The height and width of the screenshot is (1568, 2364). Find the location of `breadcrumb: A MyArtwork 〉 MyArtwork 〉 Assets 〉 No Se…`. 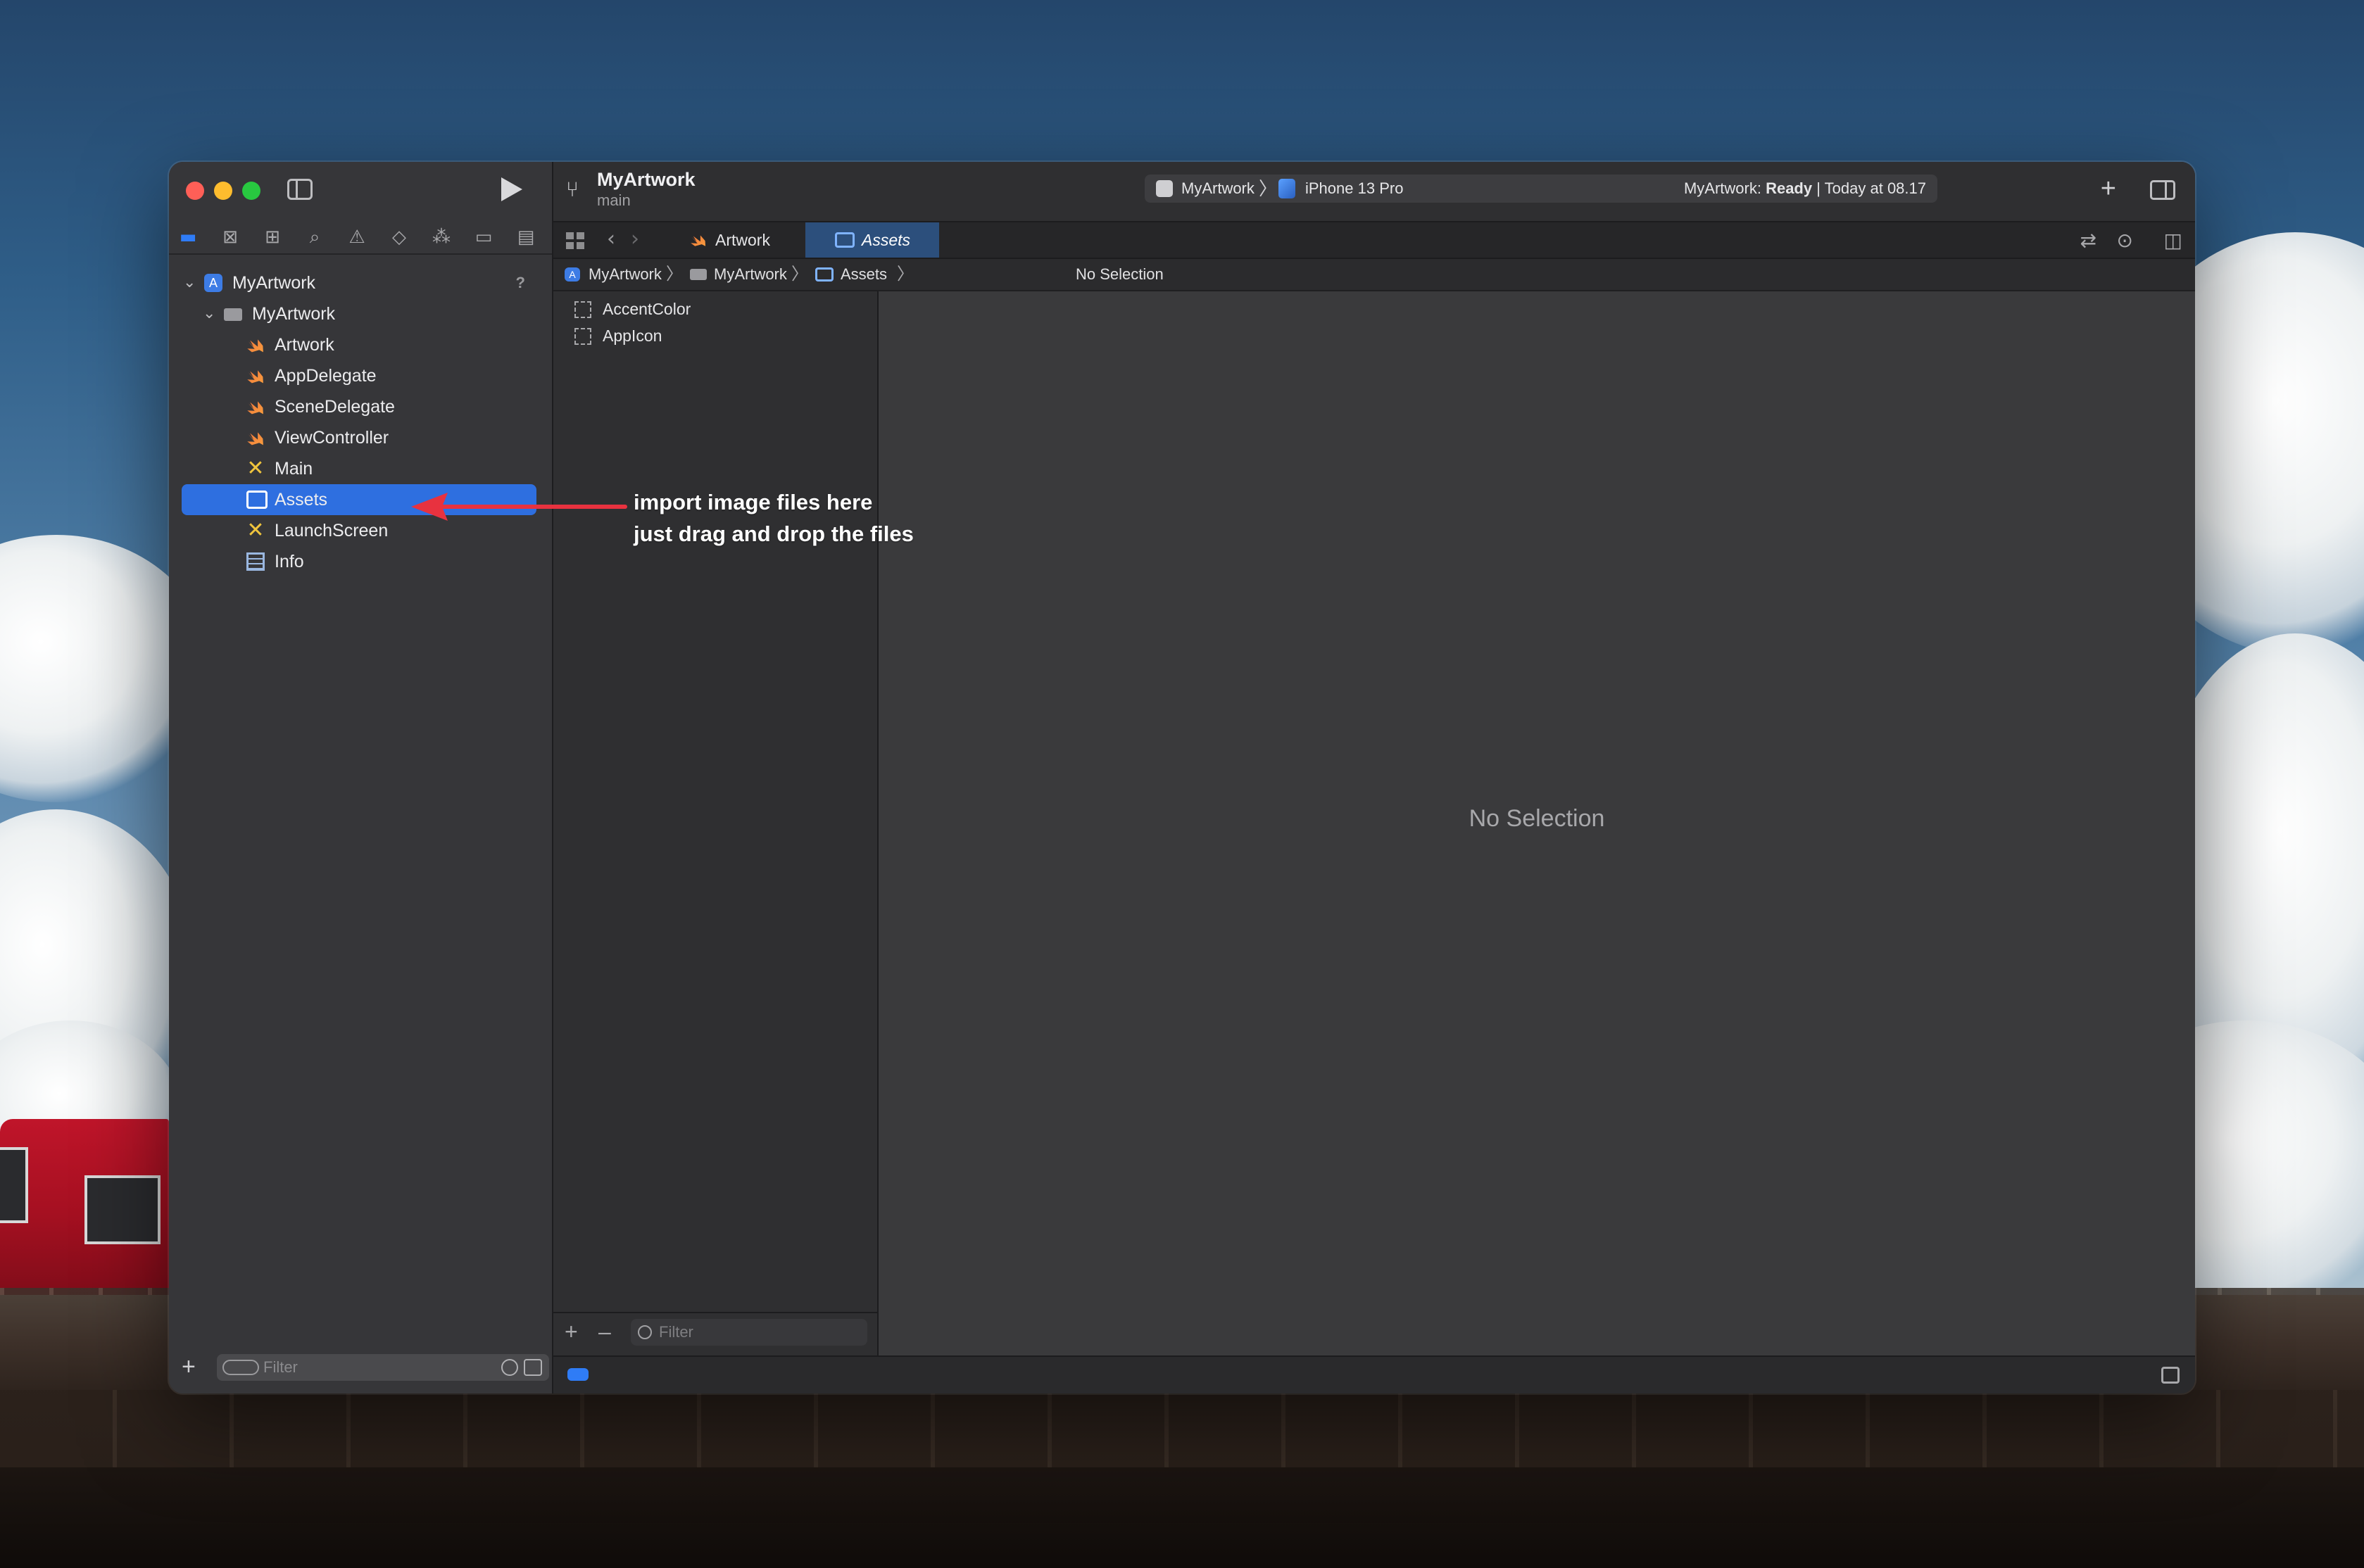

breadcrumb: A MyArtwork 〉 MyArtwork 〉 Assets 〉 No Se… is located at coordinates (1374, 275).